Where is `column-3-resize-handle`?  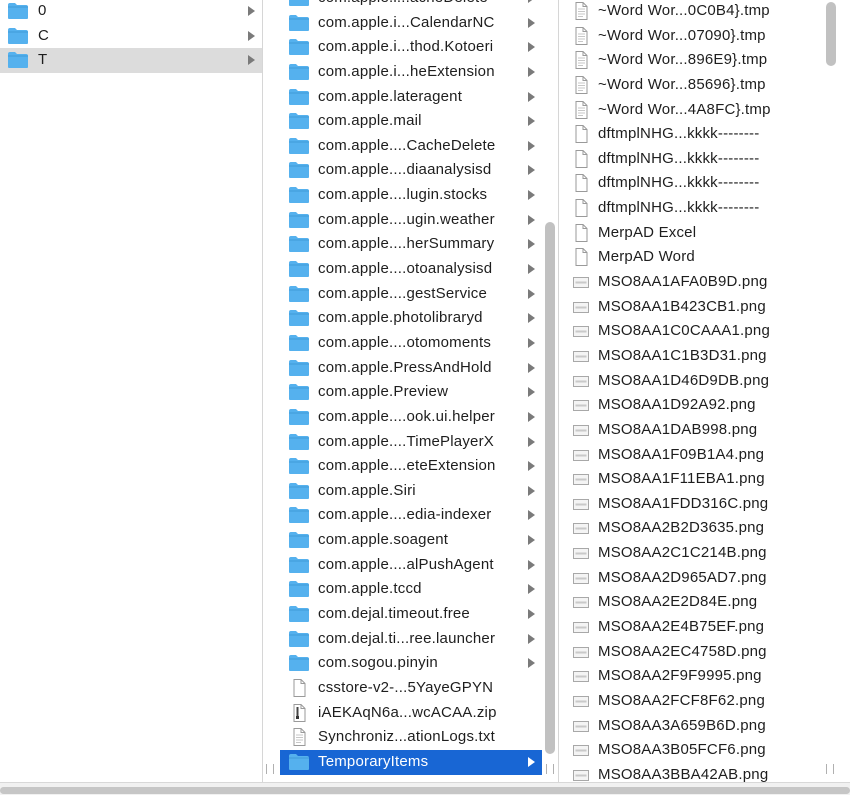 column-3-resize-handle is located at coordinates (830, 769).